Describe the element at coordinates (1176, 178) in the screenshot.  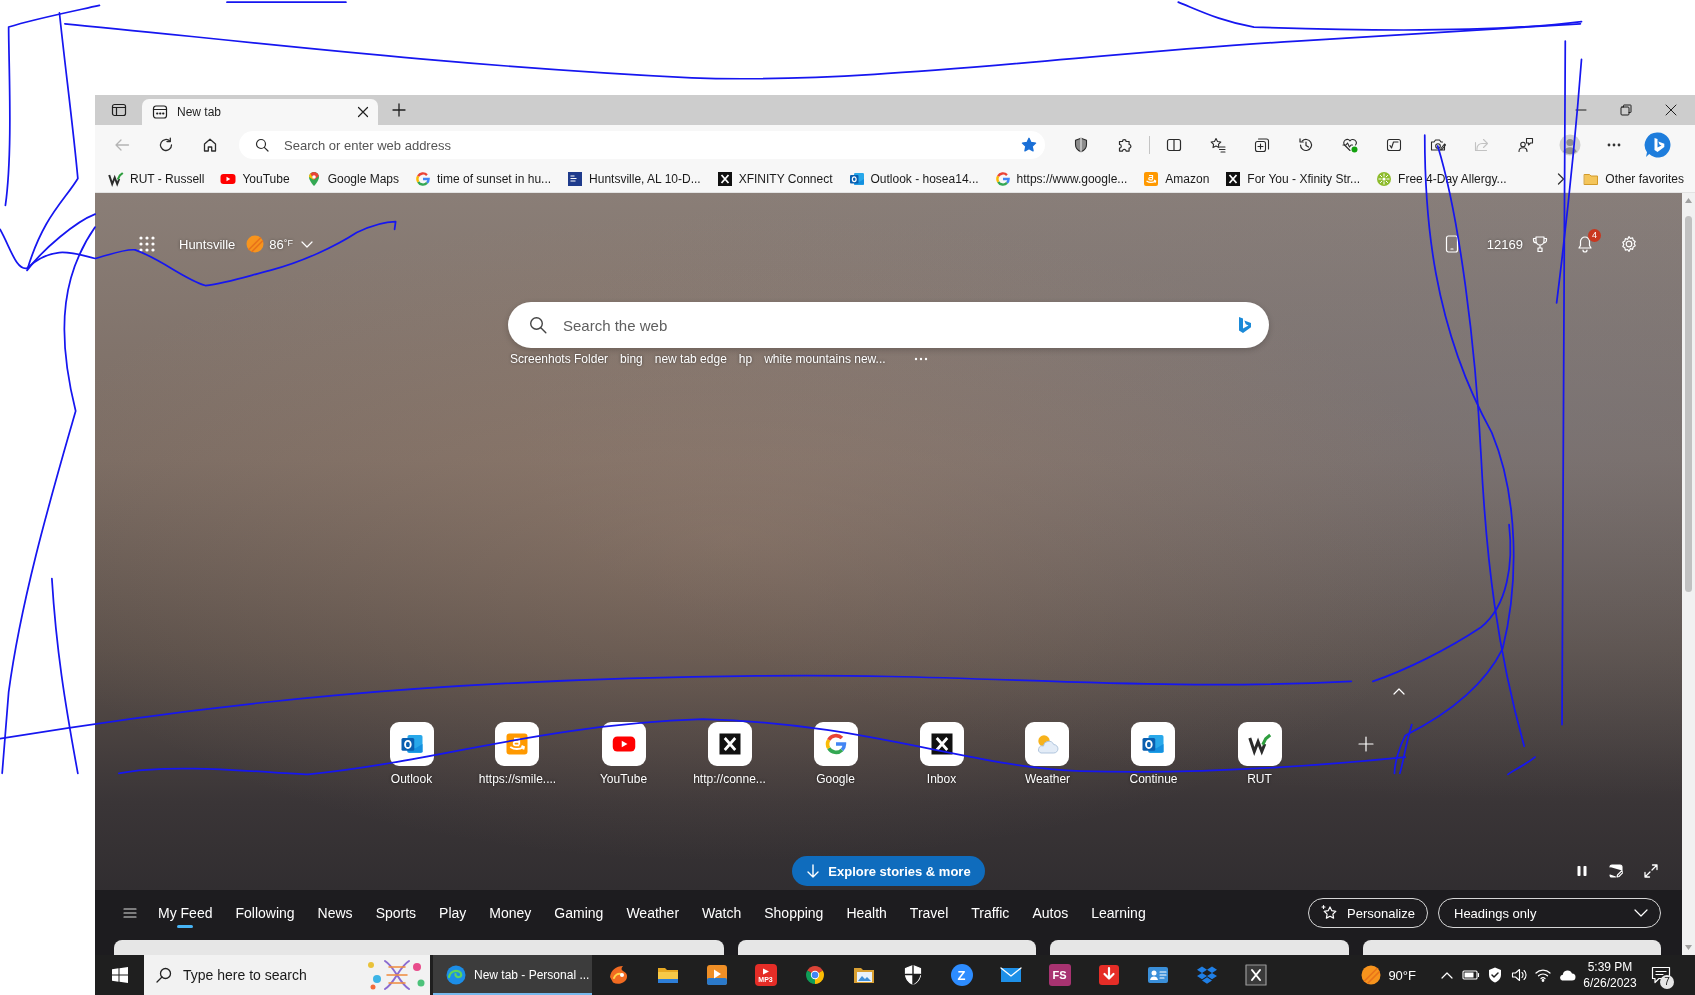
I see `favorite-link: Amazon` at that location.